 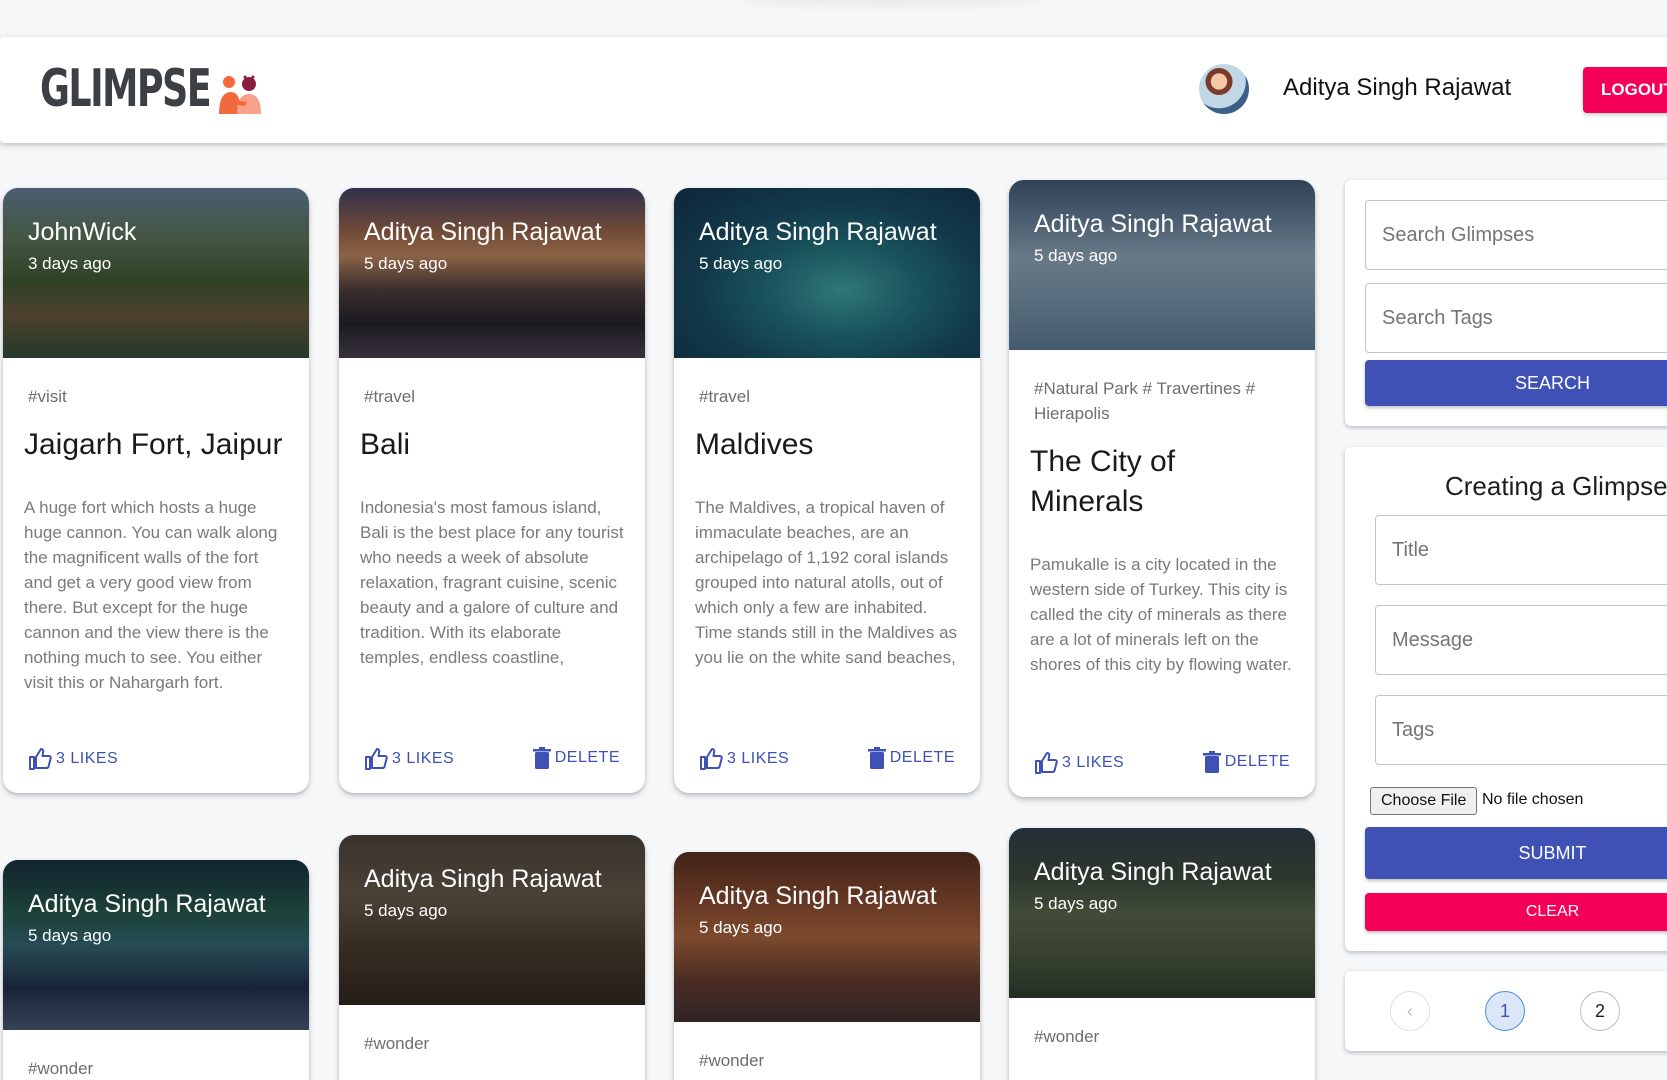 What do you see at coordinates (754, 444) in the screenshot?
I see `post-title: Maldives` at bounding box center [754, 444].